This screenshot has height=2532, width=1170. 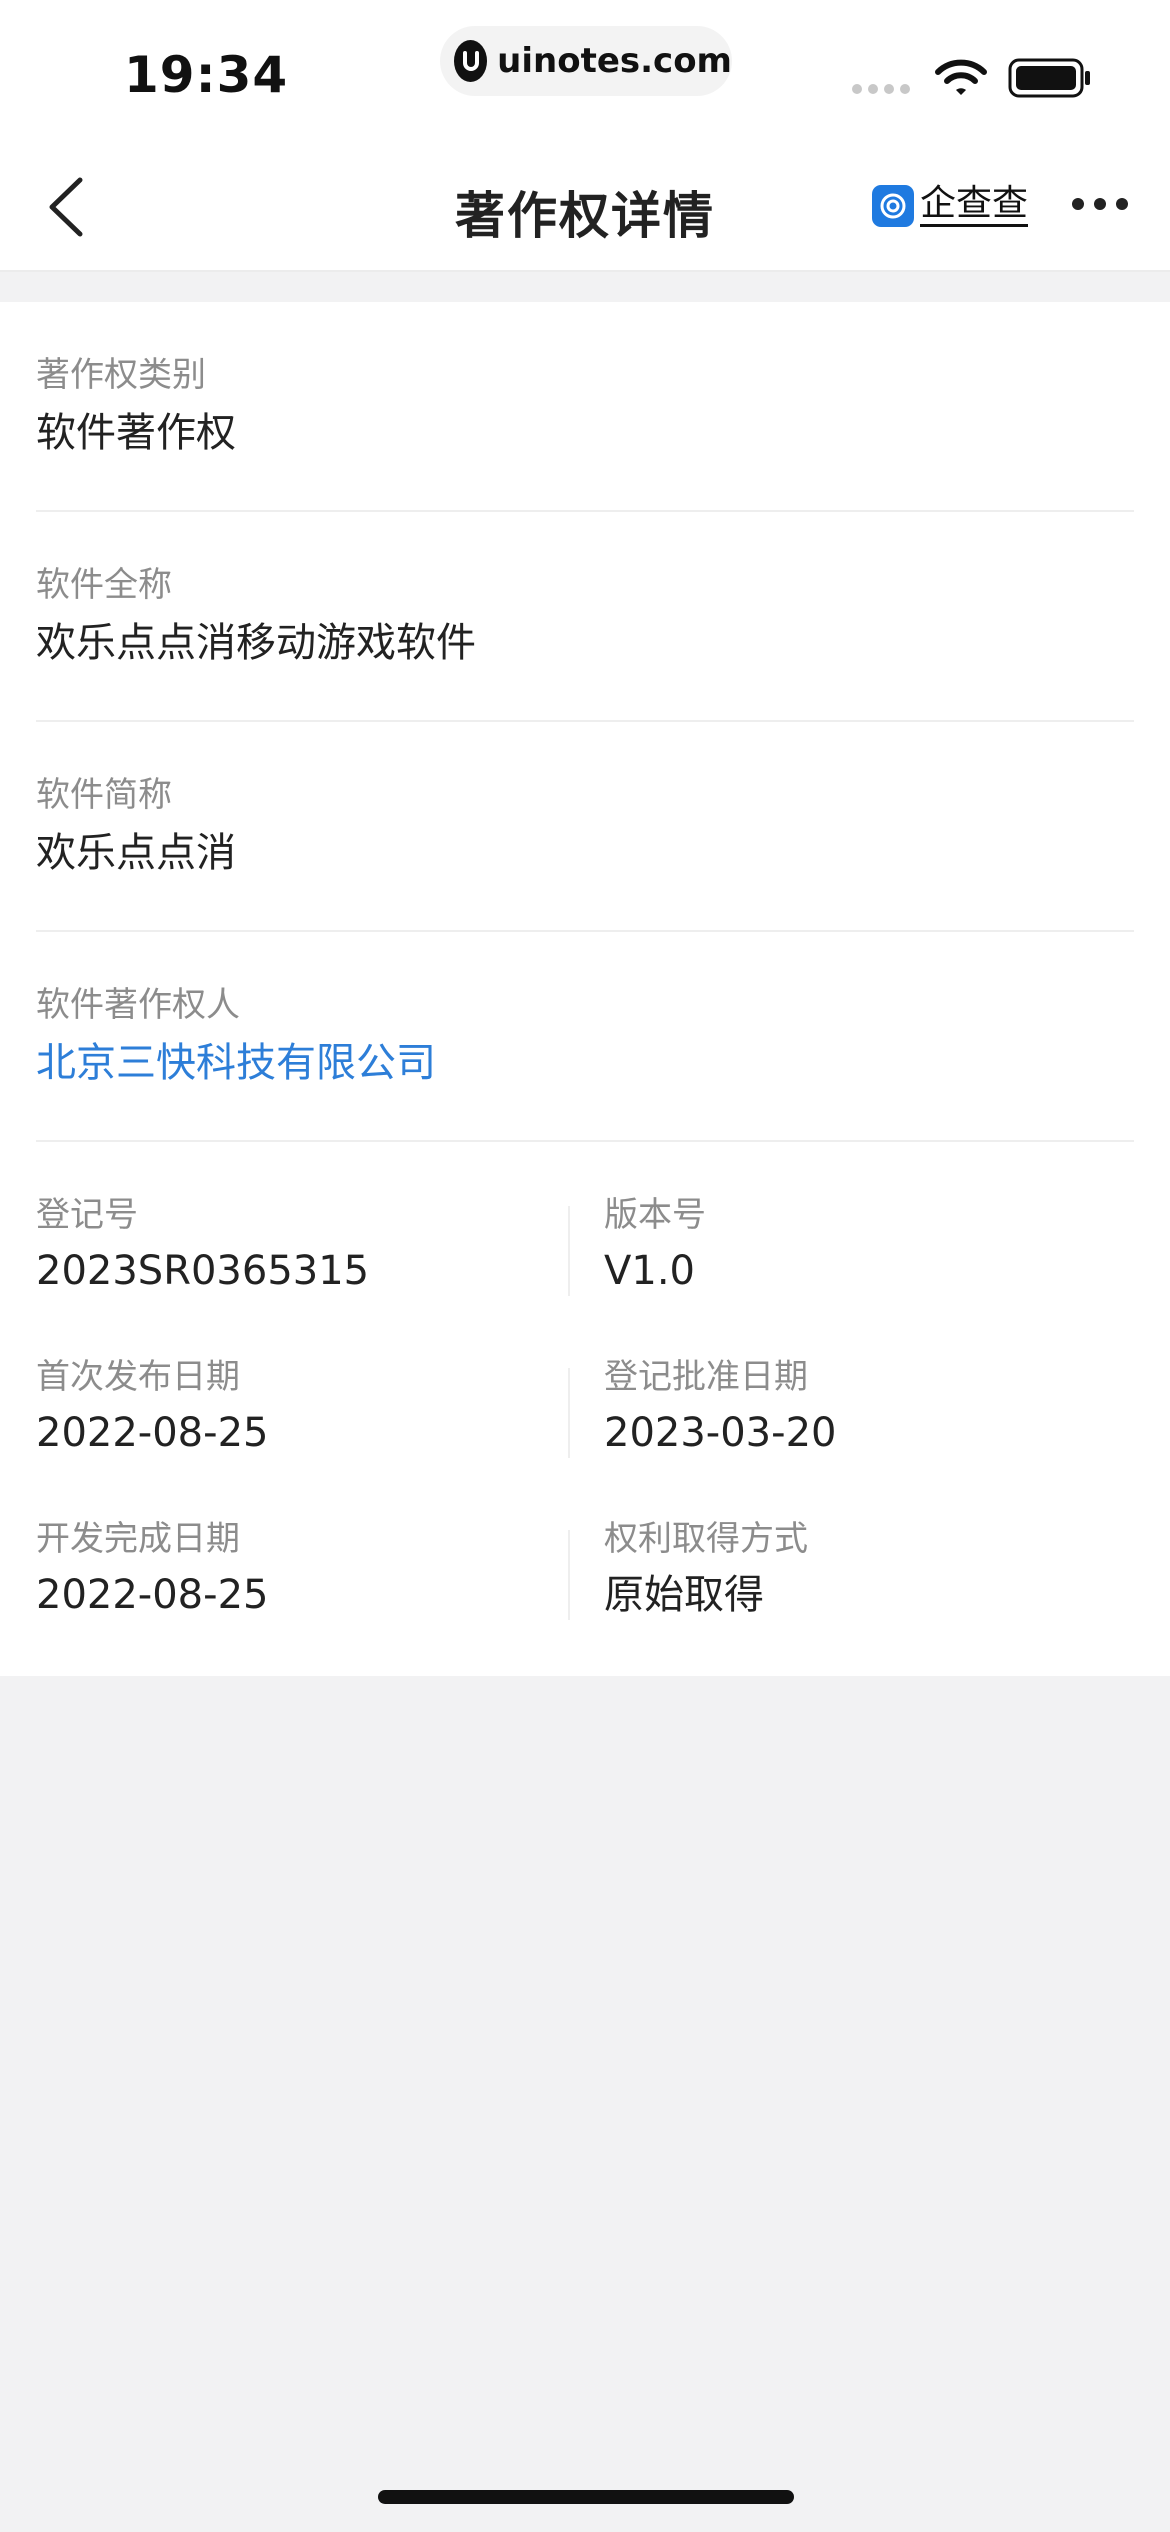 I want to click on site-logo-icon, so click(x=471, y=61).